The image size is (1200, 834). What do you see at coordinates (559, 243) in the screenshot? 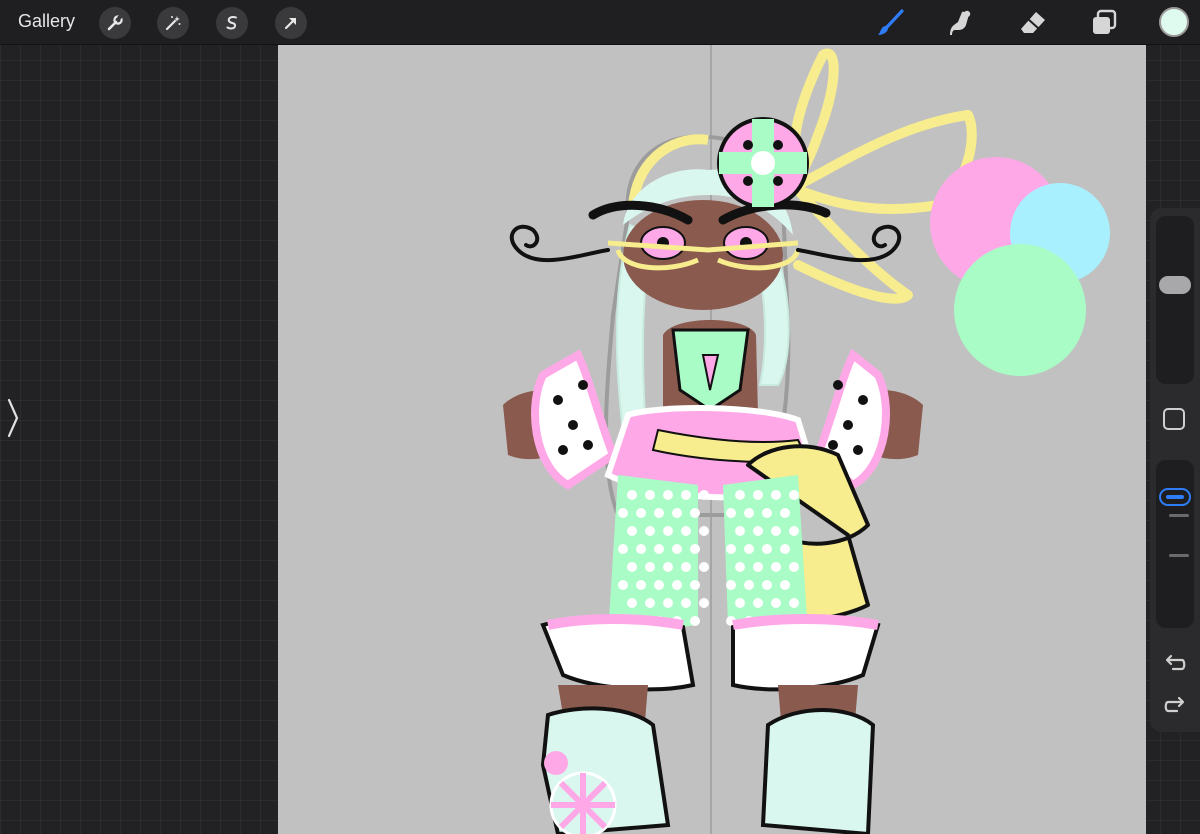
I see `swirl-left` at bounding box center [559, 243].